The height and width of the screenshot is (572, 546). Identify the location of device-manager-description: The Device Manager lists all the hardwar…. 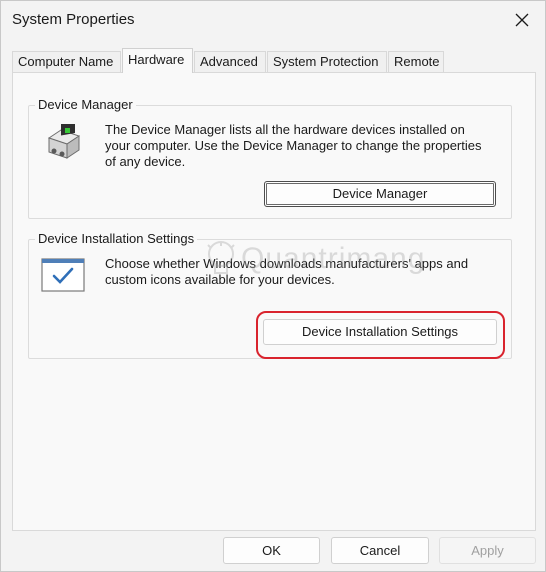
(305, 146).